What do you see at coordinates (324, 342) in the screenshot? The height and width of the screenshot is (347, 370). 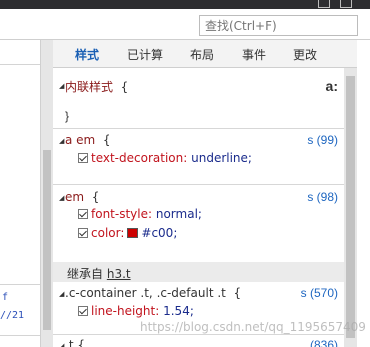 I see `rule-source-link: (836)` at bounding box center [324, 342].